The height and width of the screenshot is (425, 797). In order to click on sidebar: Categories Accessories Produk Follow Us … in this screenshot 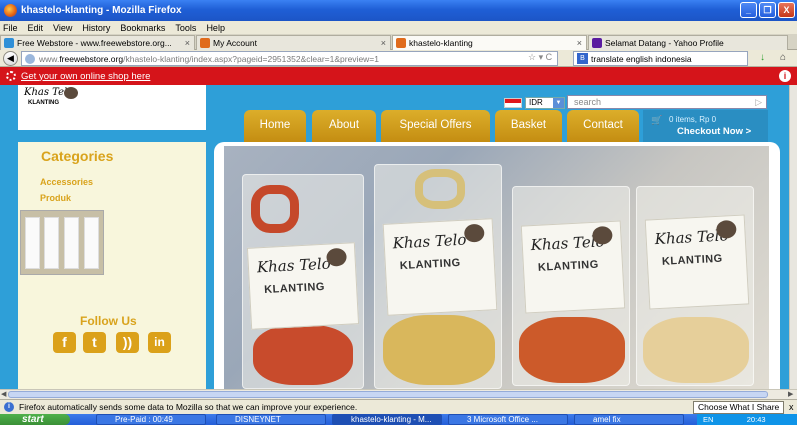, I will do `click(112, 265)`.